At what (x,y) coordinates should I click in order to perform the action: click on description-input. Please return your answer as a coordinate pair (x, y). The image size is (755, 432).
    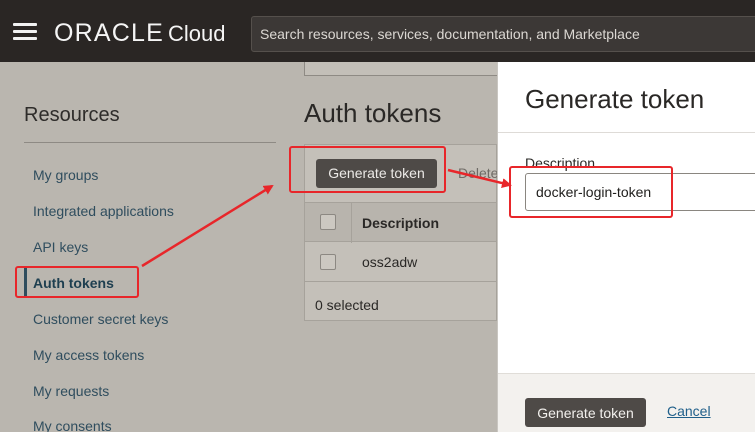
    Looking at the image, I should click on (640, 192).